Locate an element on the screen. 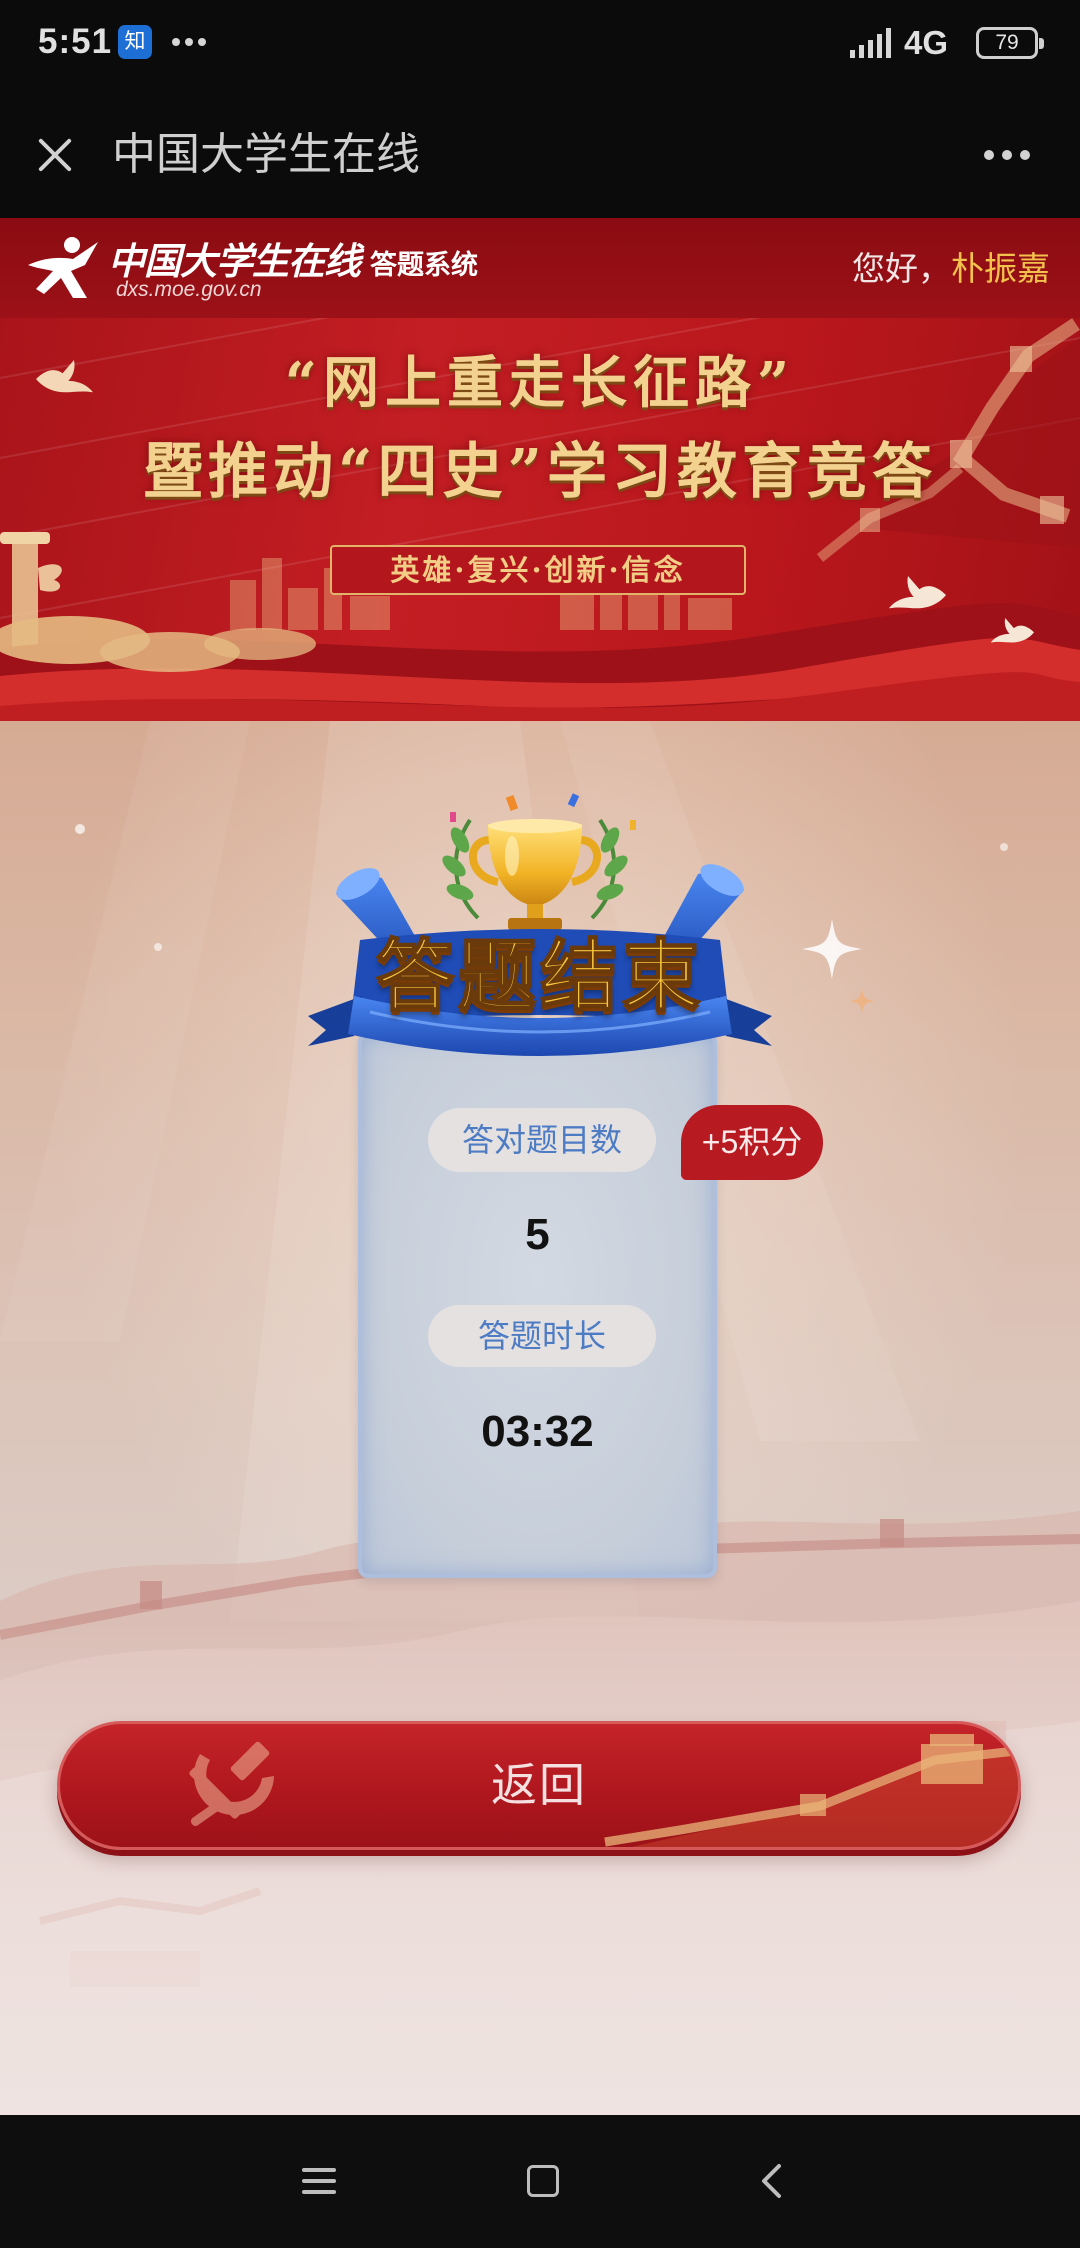 This screenshot has height=2248, width=1080. banner-title-line2: 暨推动“四史”学习教育竞答 is located at coordinates (540, 472).